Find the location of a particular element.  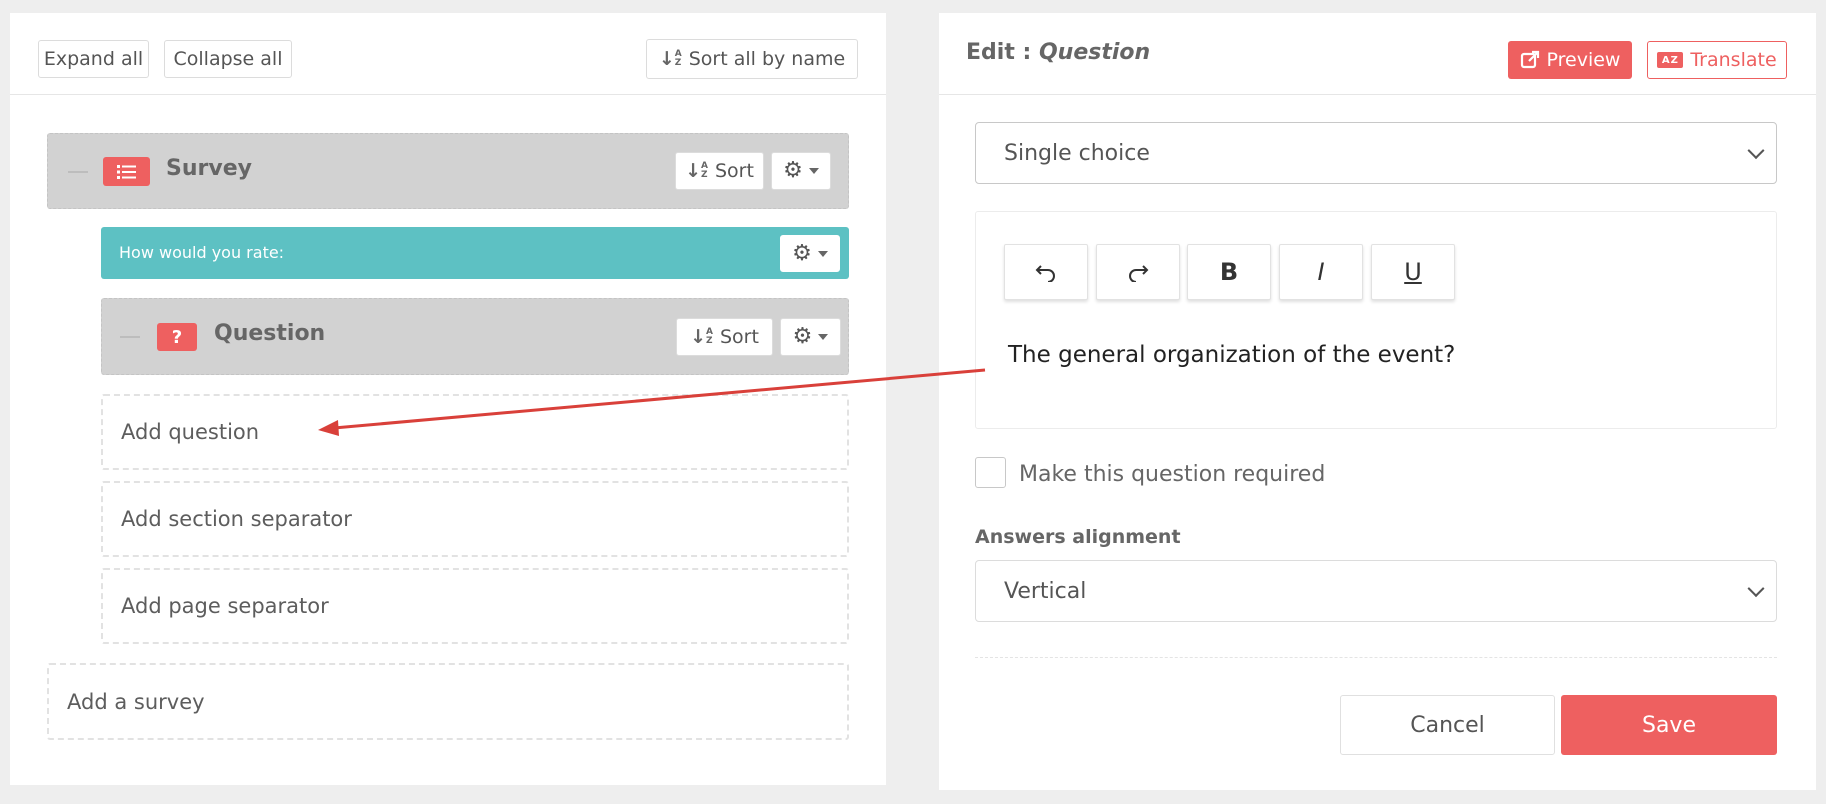

translate-button: AZ Translate is located at coordinates (1717, 60).